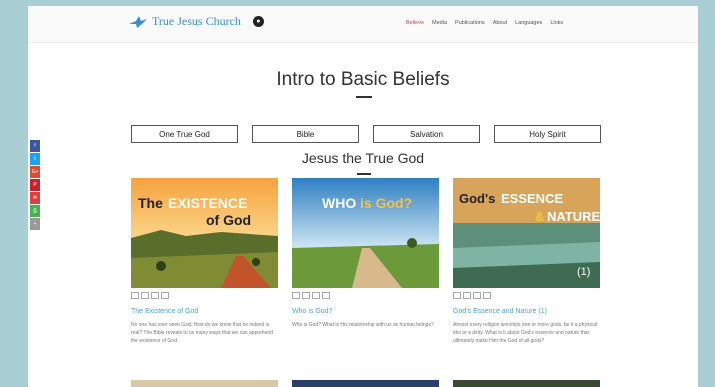 Image resolution: width=715 pixels, height=387 pixels. Describe the element at coordinates (305, 134) in the screenshot. I see `tab-bible: Bible` at that location.